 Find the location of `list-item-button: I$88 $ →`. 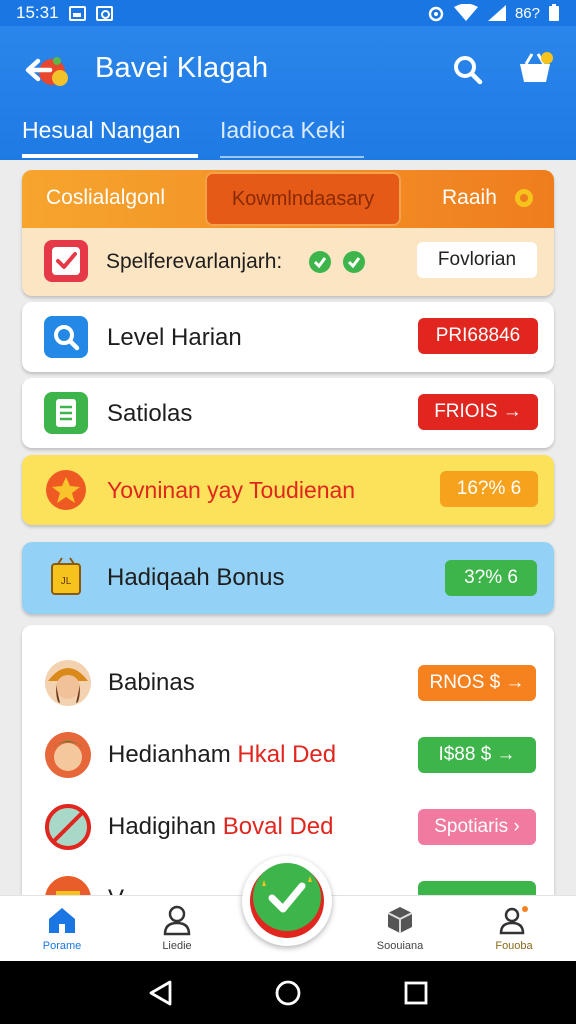

list-item-button: I$88 $ → is located at coordinates (477, 755).